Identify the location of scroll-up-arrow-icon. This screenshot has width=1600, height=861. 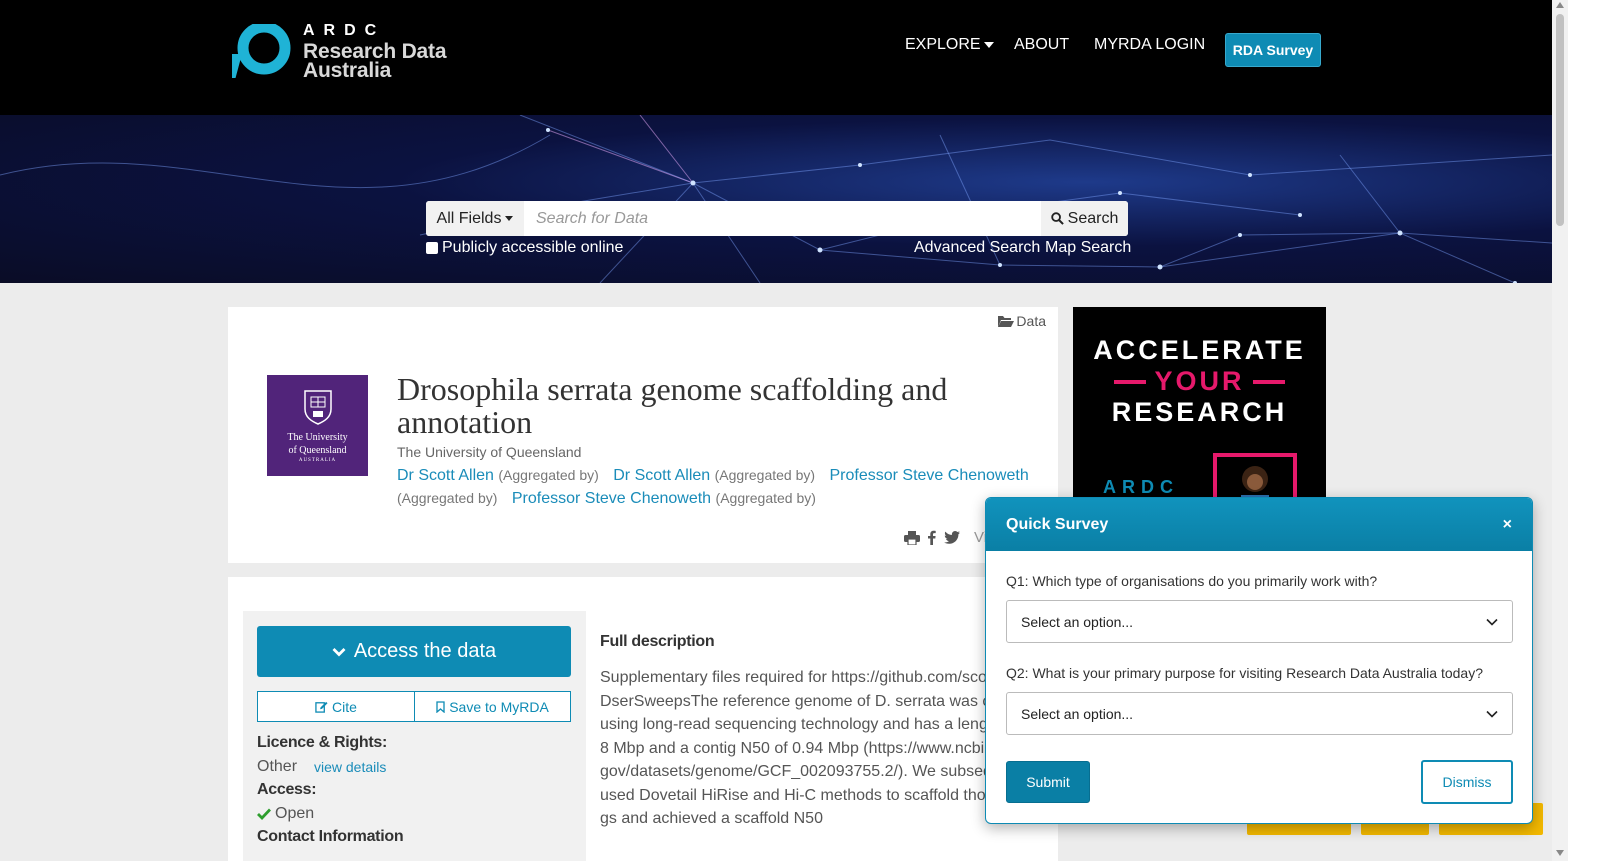
(1560, 5).